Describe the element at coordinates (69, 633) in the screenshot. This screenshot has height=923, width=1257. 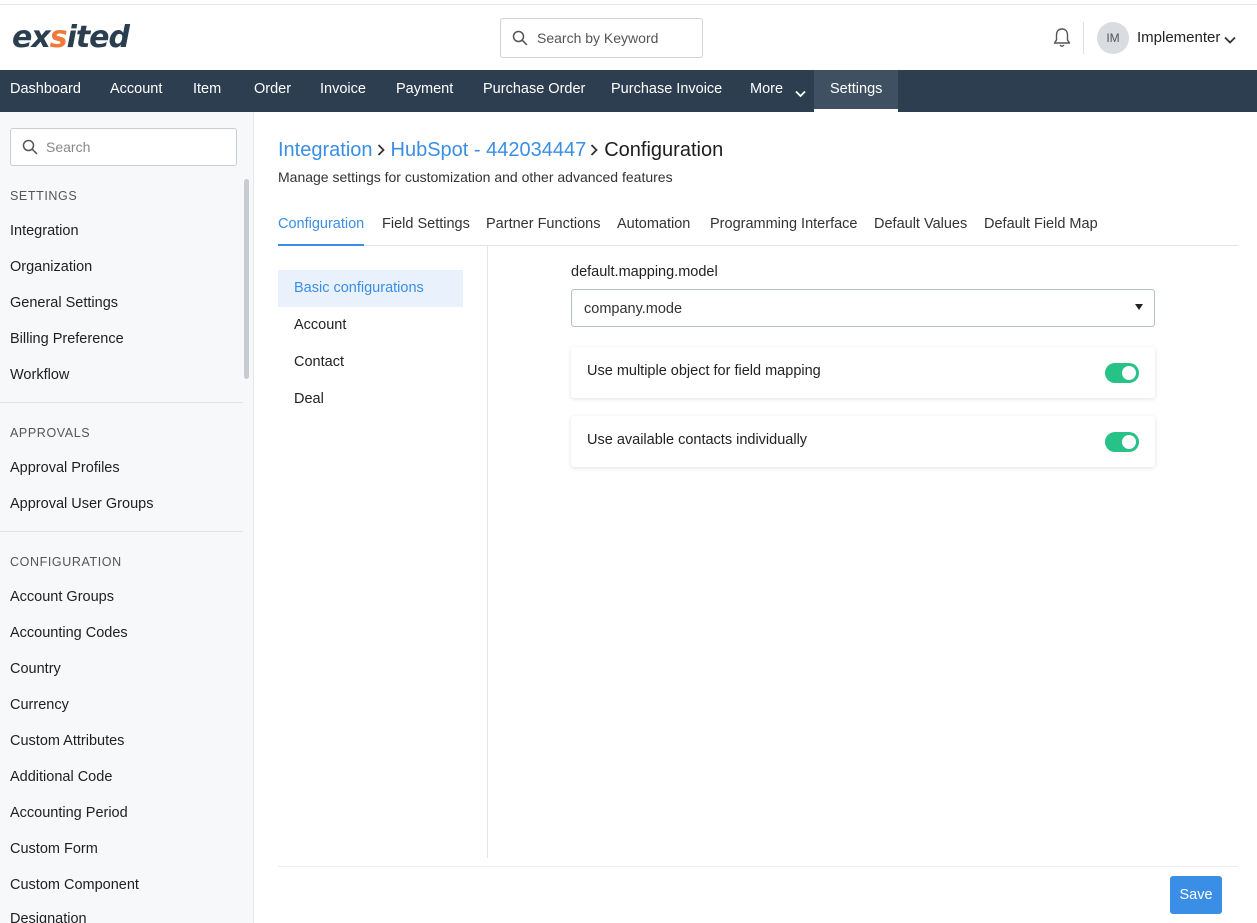
I see `sidebar-item-accounting-codes: Accounting Codes` at that location.